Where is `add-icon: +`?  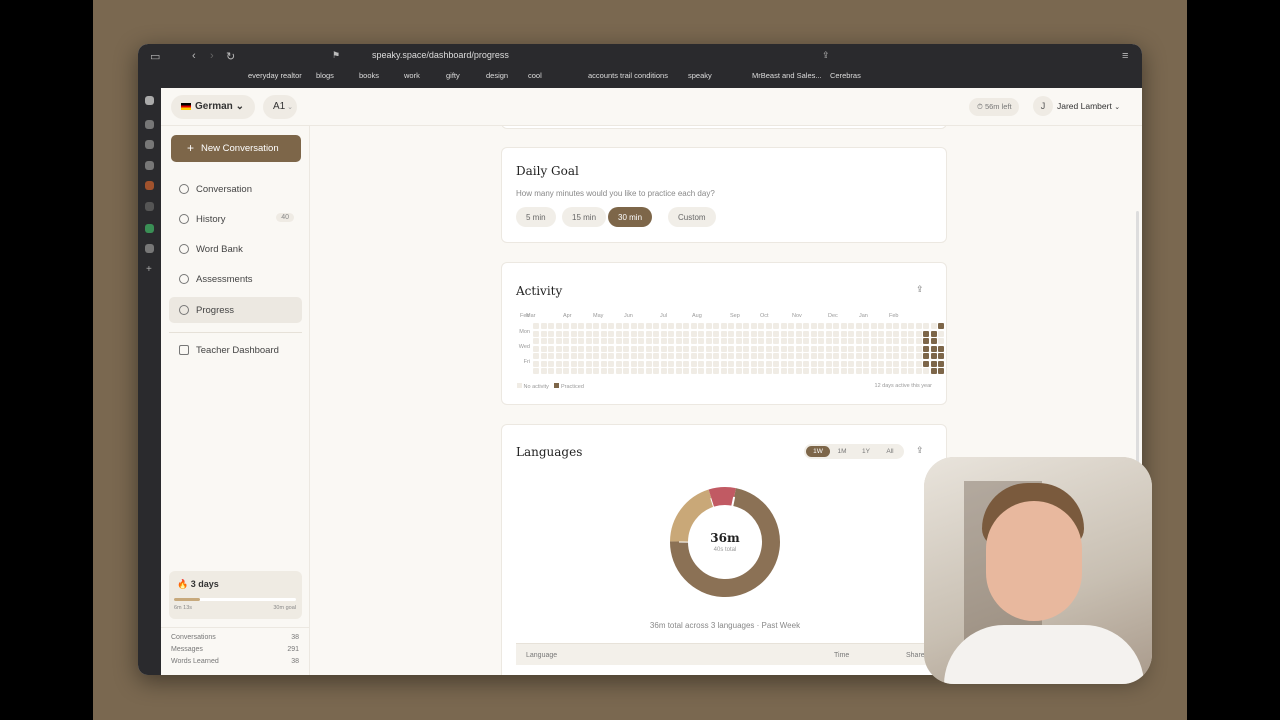
add-icon: + is located at coordinates (149, 269).